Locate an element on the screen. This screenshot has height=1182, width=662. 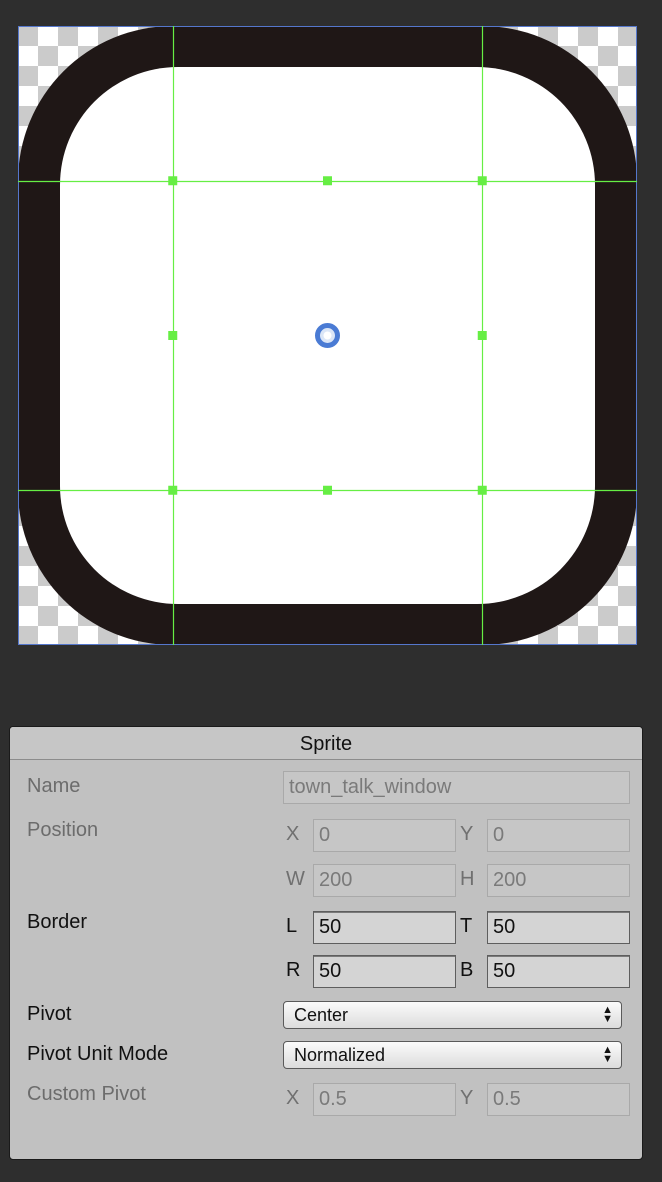
name-field: town_talk_window is located at coordinates (456, 787).